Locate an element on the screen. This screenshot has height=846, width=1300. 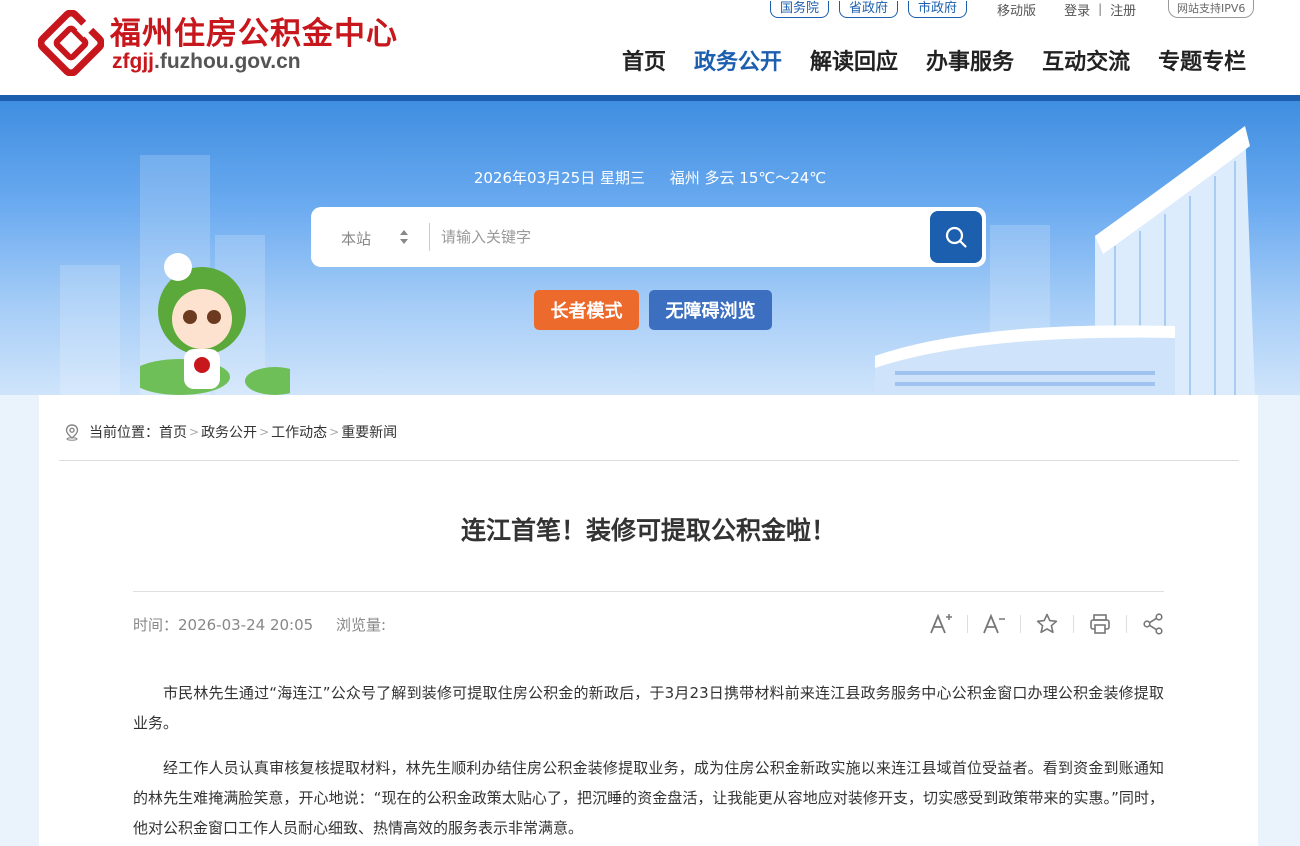
ipv6-badge: 网站支持IPV6 is located at coordinates (1211, 9).